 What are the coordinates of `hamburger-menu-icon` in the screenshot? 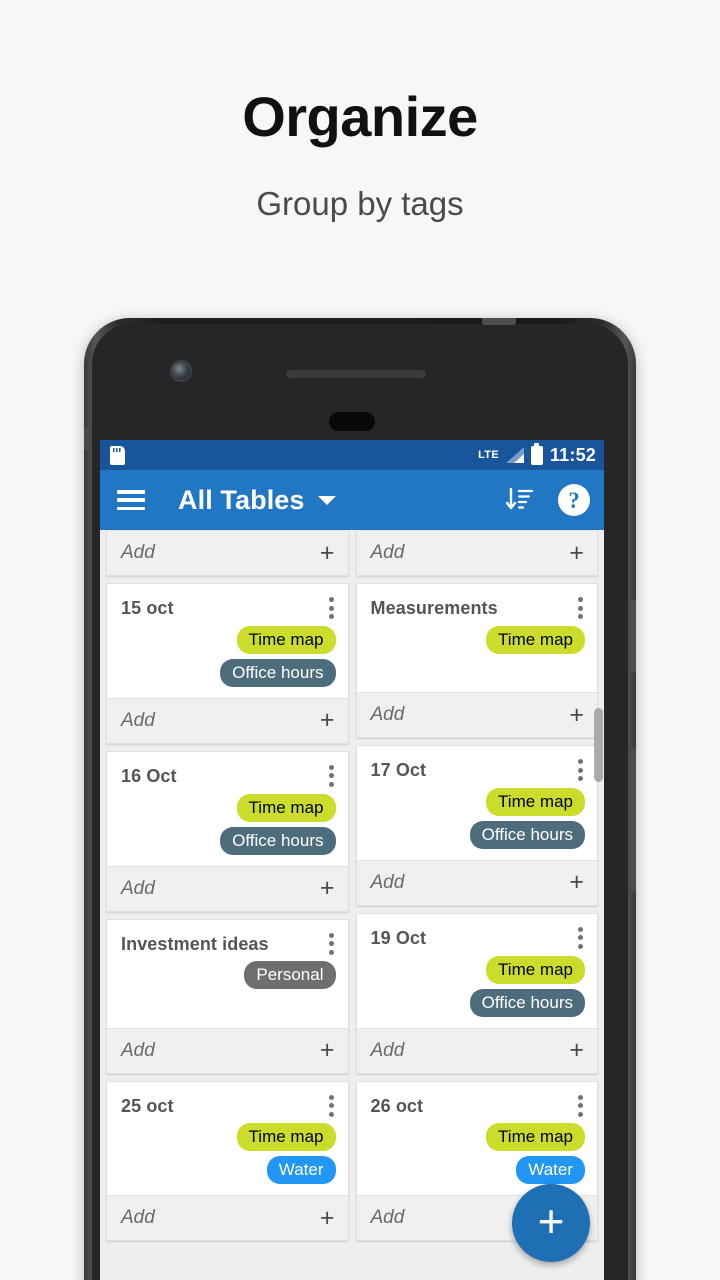 It's located at (131, 500).